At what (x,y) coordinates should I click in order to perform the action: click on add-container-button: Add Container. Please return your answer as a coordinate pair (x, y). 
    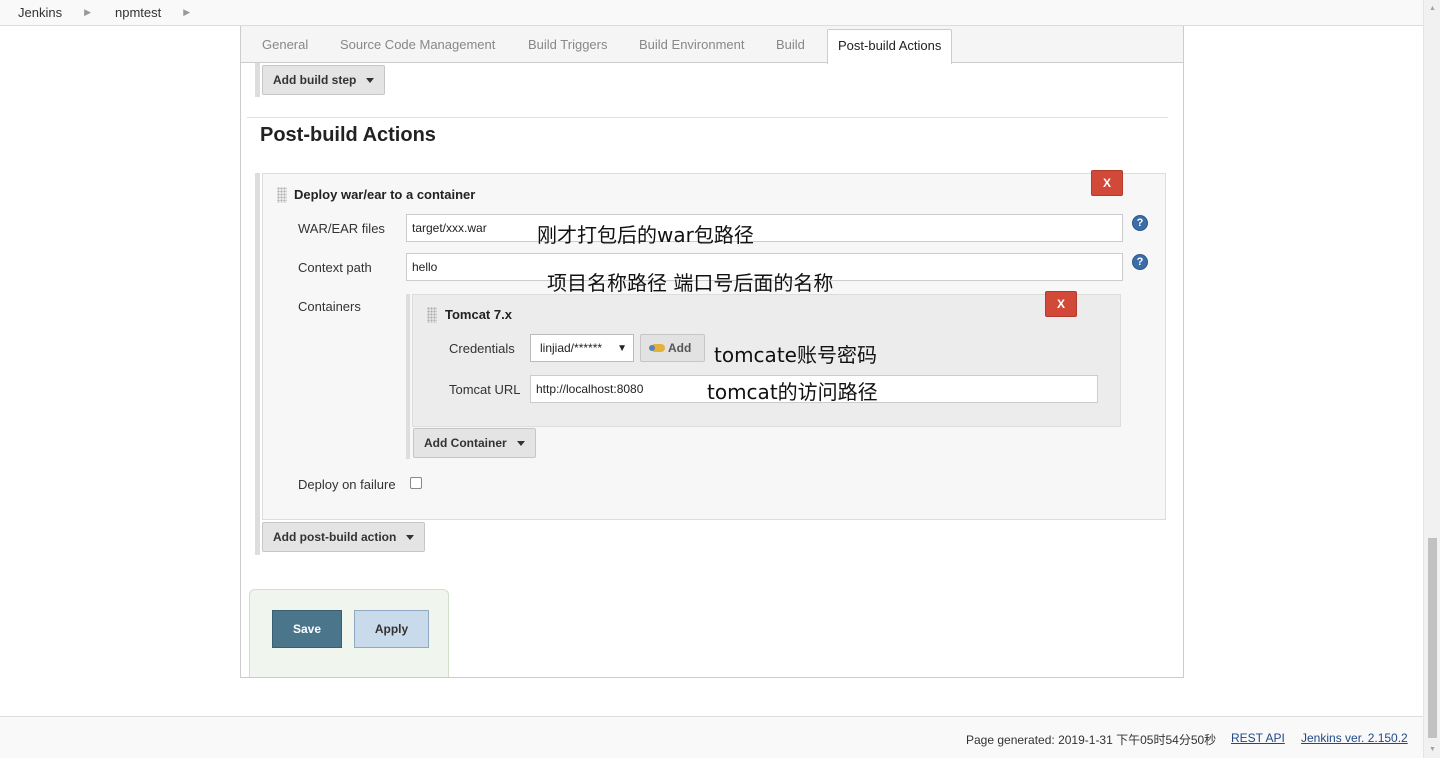
    Looking at the image, I should click on (474, 443).